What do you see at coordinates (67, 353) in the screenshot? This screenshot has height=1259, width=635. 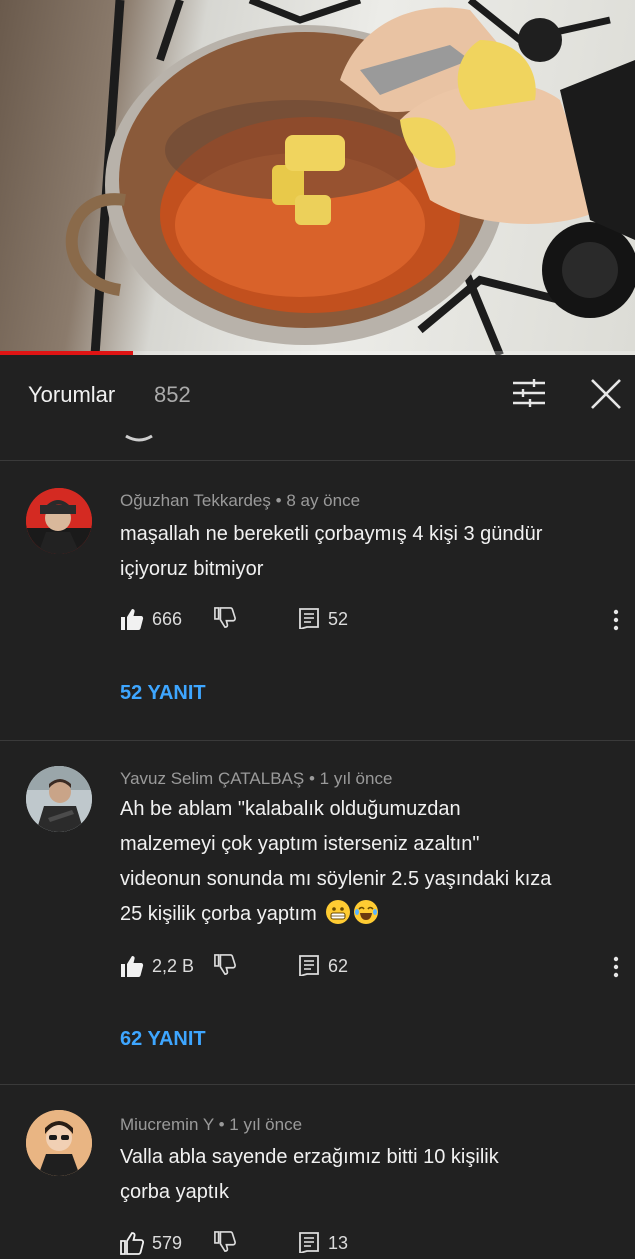 I see `video-progress-fill` at bounding box center [67, 353].